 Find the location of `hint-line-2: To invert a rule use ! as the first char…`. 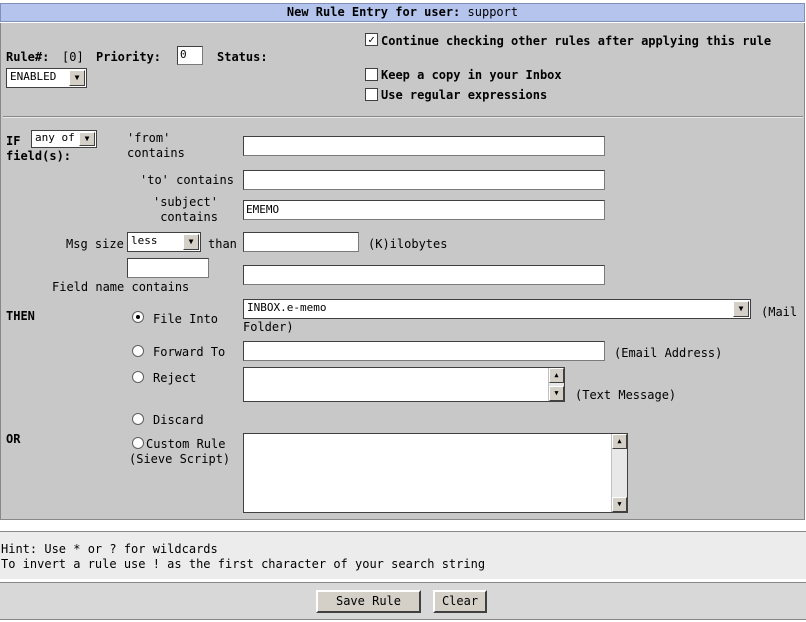

hint-line-2: To invert a rule use ! as the first char… is located at coordinates (243, 564).